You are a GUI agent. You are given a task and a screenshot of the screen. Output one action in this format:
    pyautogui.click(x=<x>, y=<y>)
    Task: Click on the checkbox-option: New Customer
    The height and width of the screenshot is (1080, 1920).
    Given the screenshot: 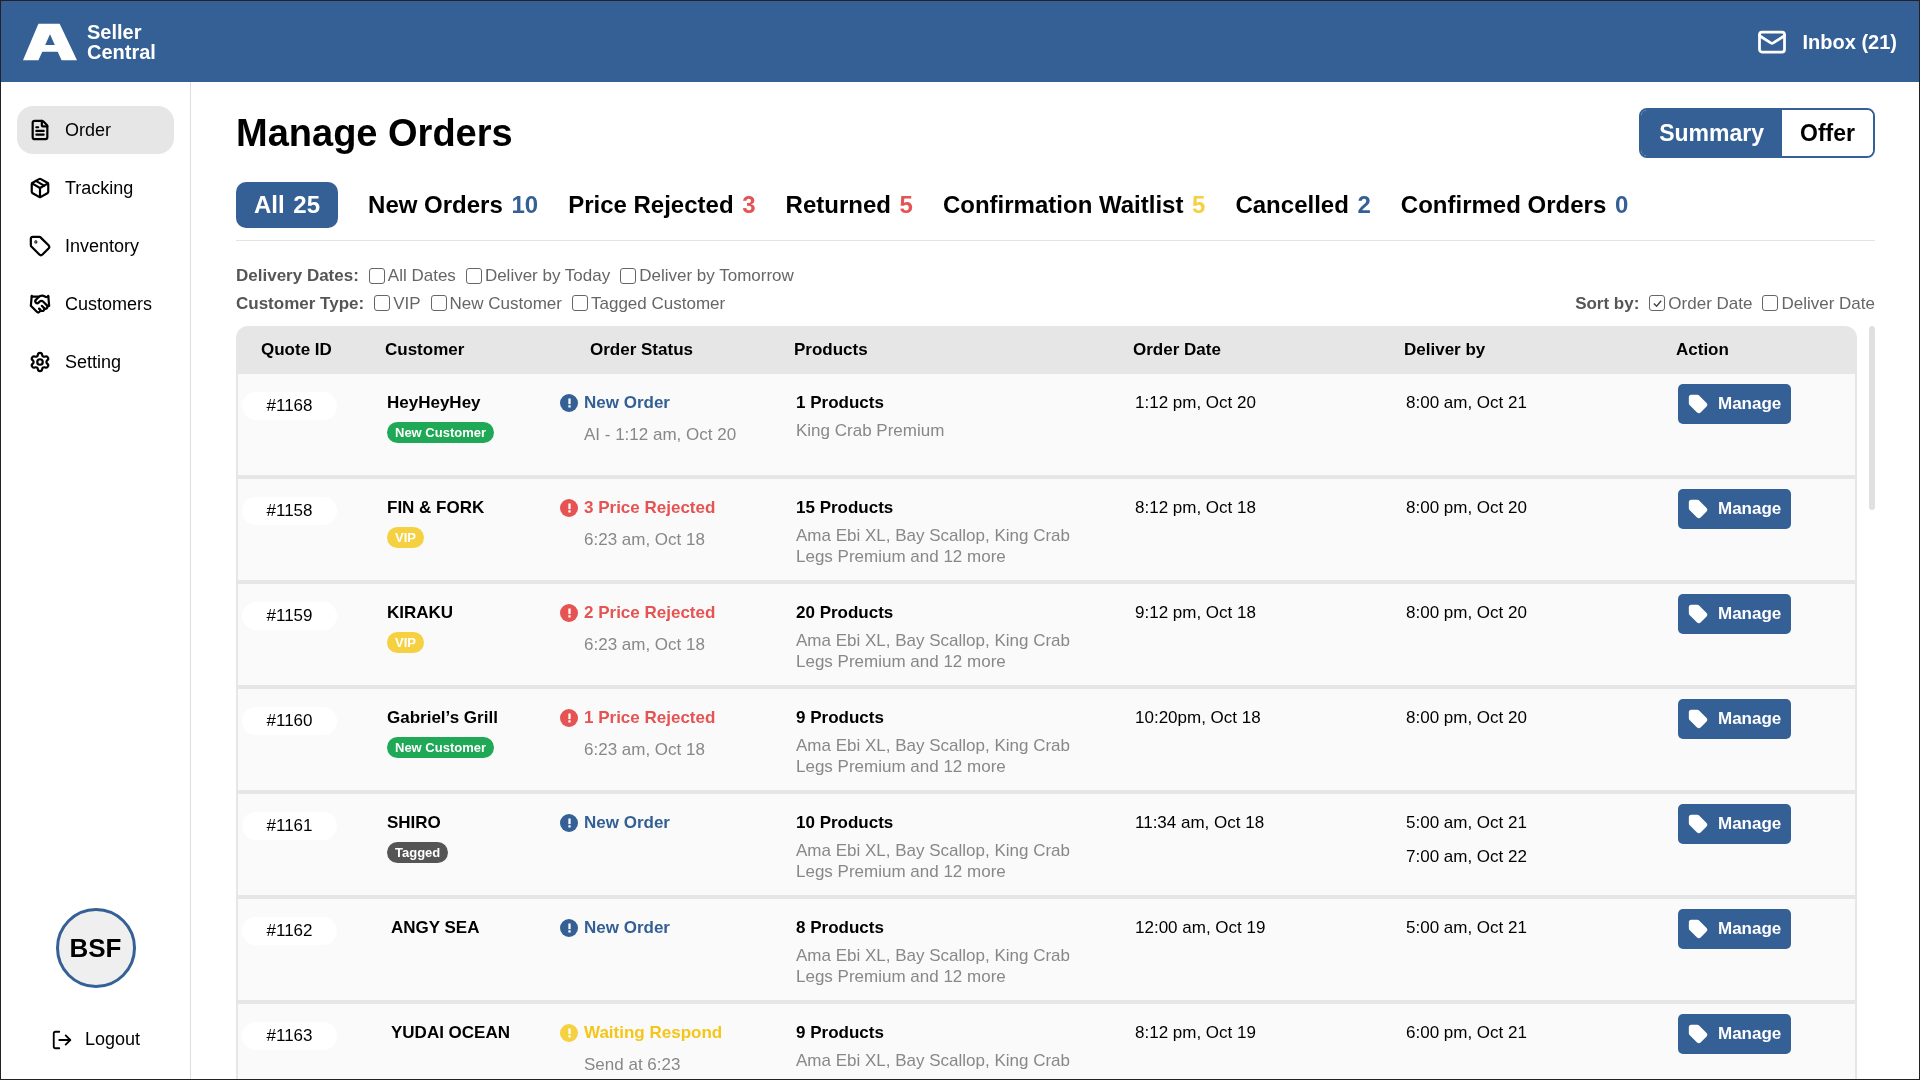 What is the action you would take?
    pyautogui.click(x=496, y=303)
    